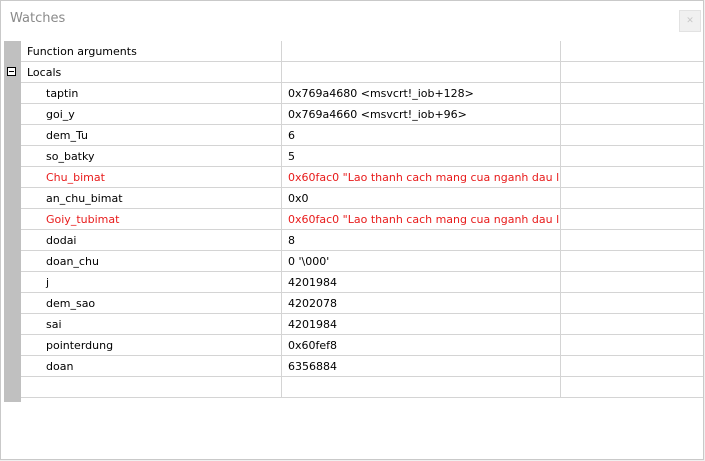 The width and height of the screenshot is (705, 461). What do you see at coordinates (151, 51) in the screenshot?
I see `watch-name-cell: Function arguments` at bounding box center [151, 51].